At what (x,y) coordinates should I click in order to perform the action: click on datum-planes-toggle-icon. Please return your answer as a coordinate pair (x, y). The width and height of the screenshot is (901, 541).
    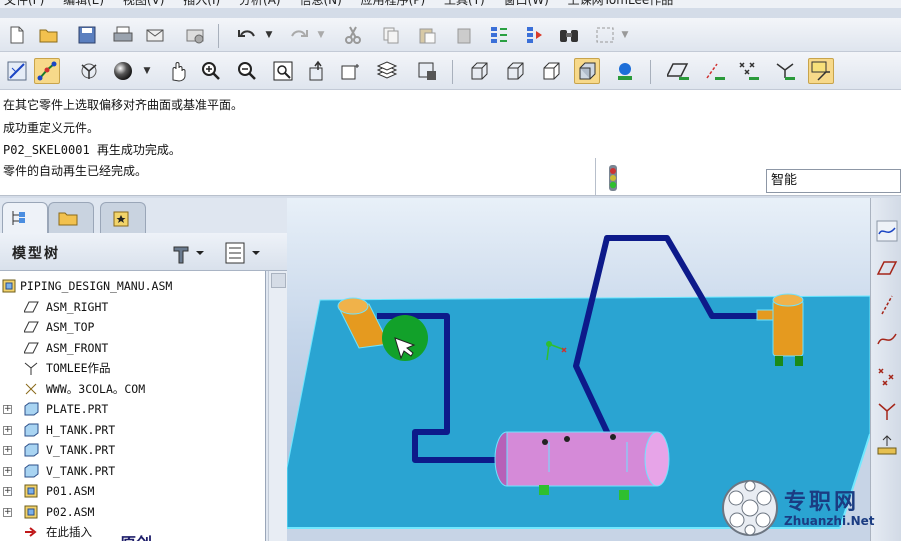
    Looking at the image, I should click on (679, 71).